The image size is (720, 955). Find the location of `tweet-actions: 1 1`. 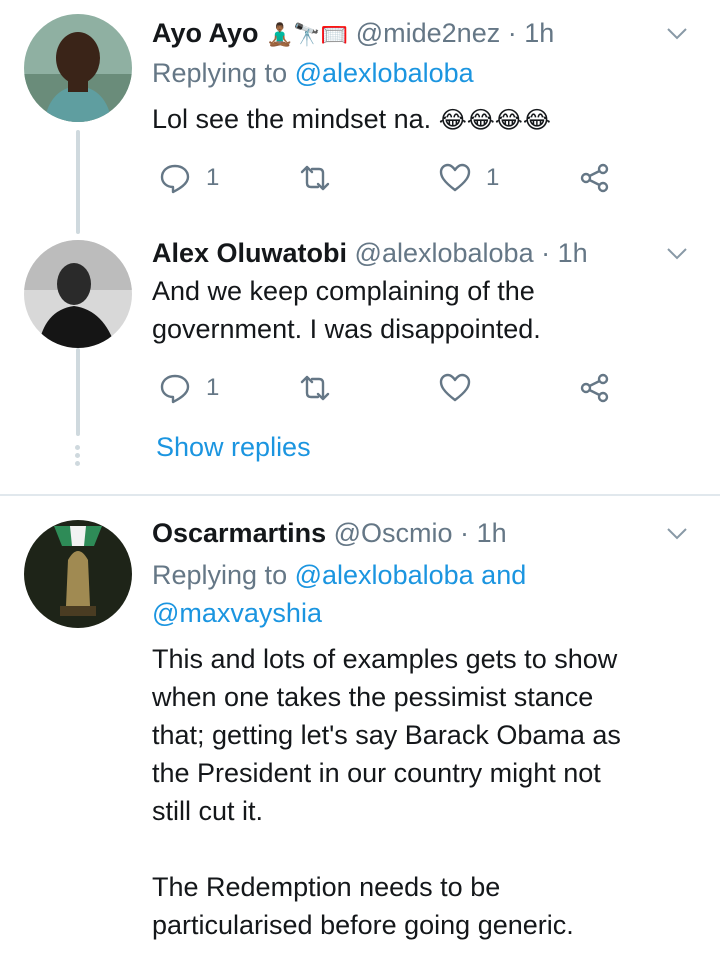

tweet-actions: 1 1 is located at coordinates (387, 178).